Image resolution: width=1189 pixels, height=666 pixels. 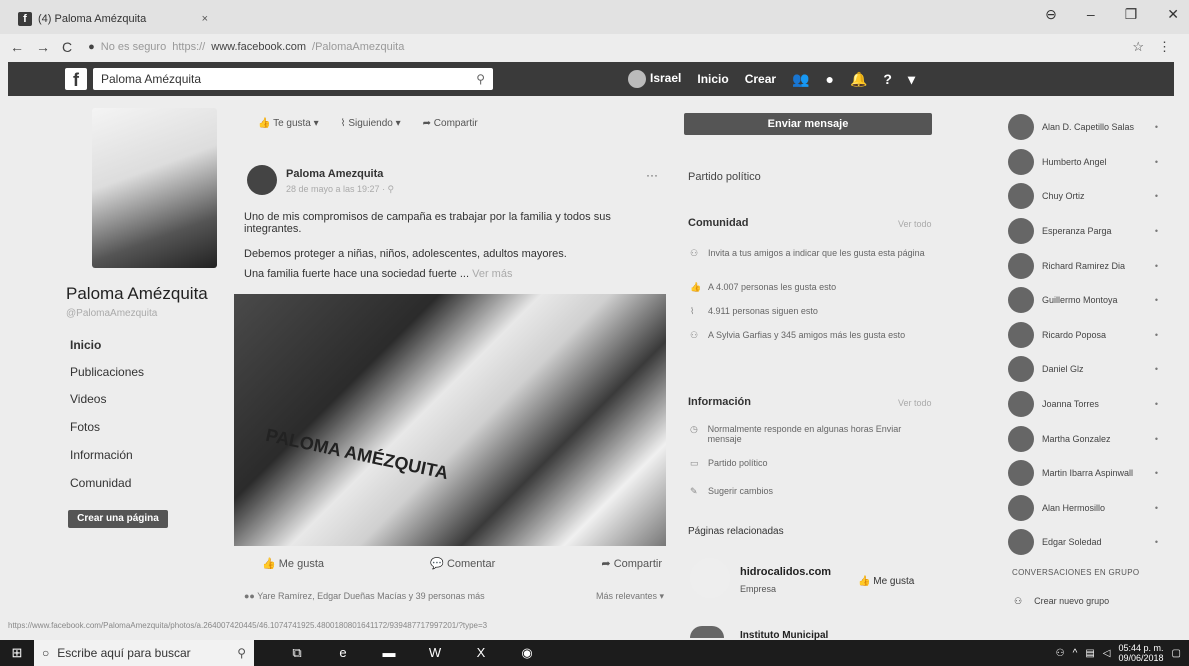 I want to click on notifications-icon: 🔔, so click(x=858, y=79).